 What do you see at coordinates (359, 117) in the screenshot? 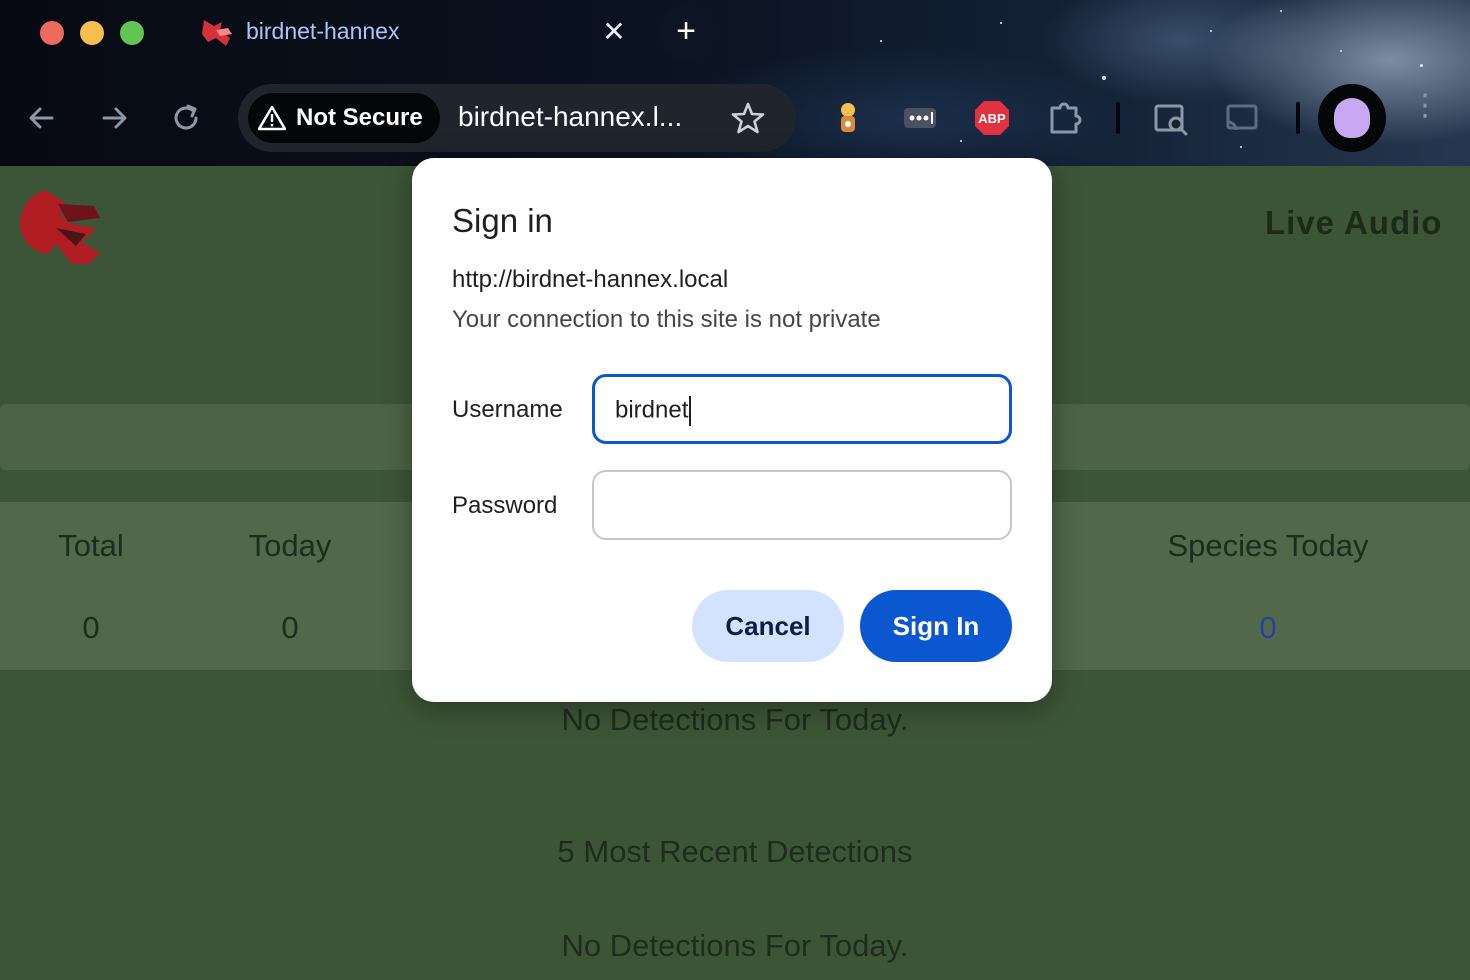
I see `security-chip-label: Not Secure` at bounding box center [359, 117].